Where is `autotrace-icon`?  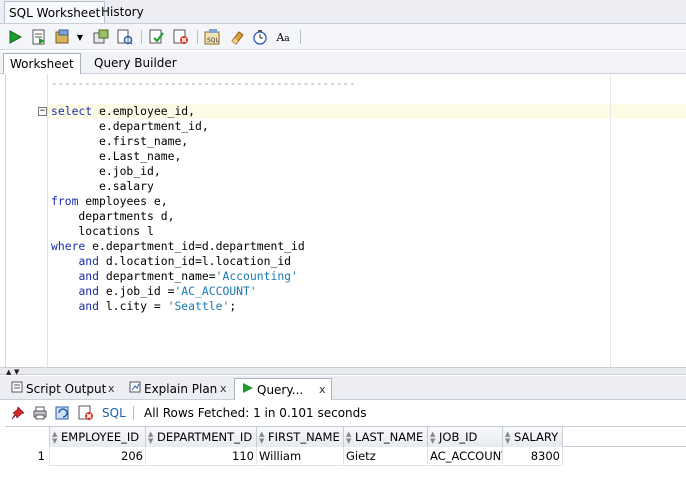
autotrace-icon is located at coordinates (125, 37).